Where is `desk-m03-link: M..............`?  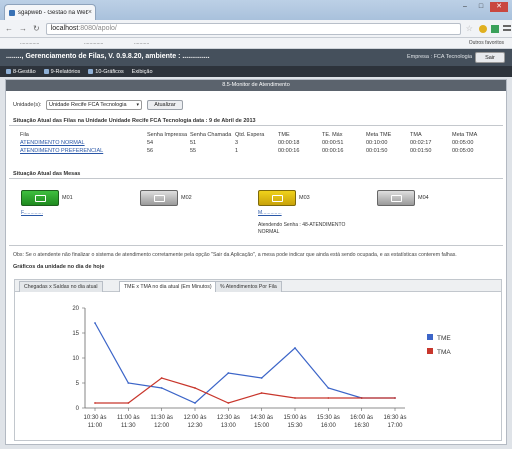 desk-m03-link: M.............. is located at coordinates (270, 213).